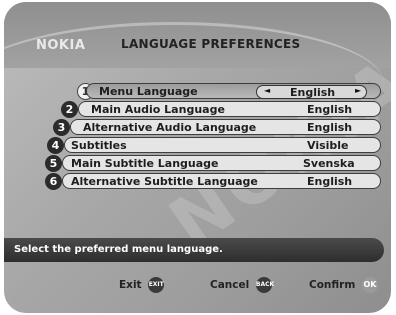 The image size is (396, 315). I want to click on arrow-left-icon: ◄, so click(267, 90).